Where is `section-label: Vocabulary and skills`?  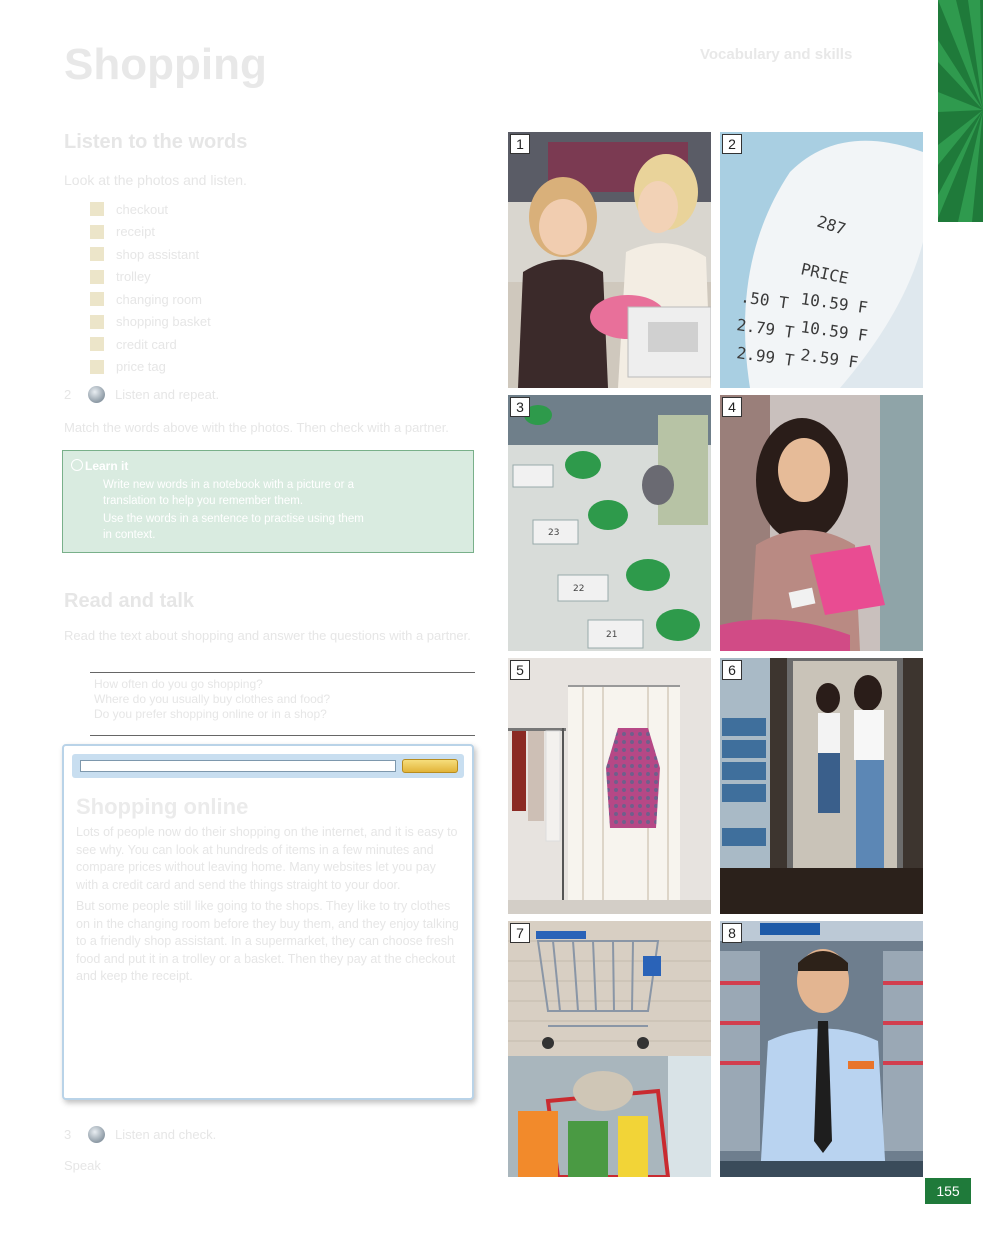 section-label: Vocabulary and skills is located at coordinates (776, 54).